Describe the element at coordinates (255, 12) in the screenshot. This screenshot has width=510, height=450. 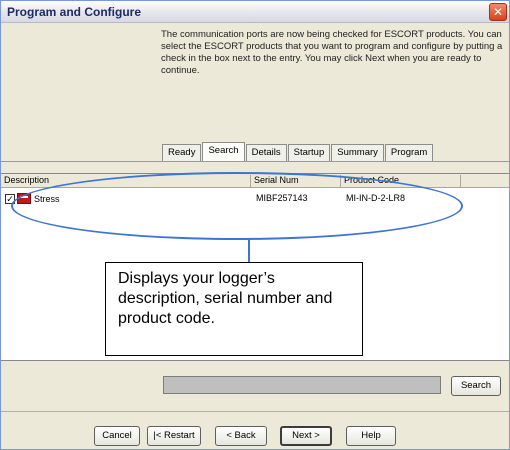
I see `title-bar: Program and Configure ✕` at that location.